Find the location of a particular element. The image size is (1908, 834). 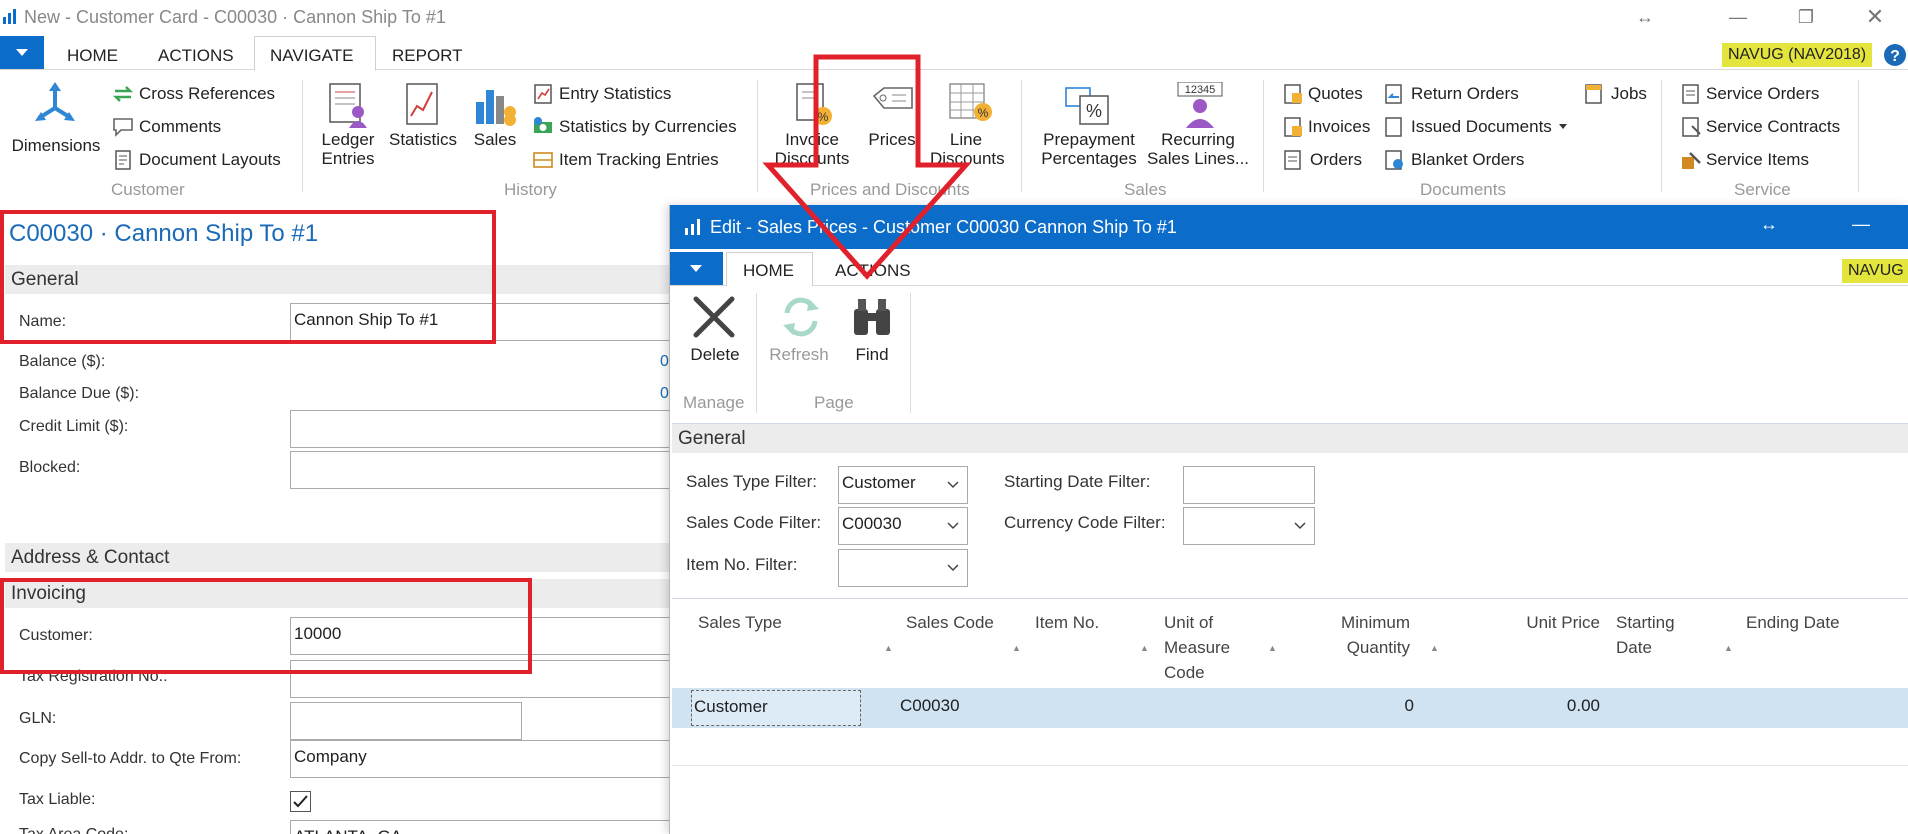

starting-date-filter-label: Starting Date Filter: is located at coordinates (1077, 481).